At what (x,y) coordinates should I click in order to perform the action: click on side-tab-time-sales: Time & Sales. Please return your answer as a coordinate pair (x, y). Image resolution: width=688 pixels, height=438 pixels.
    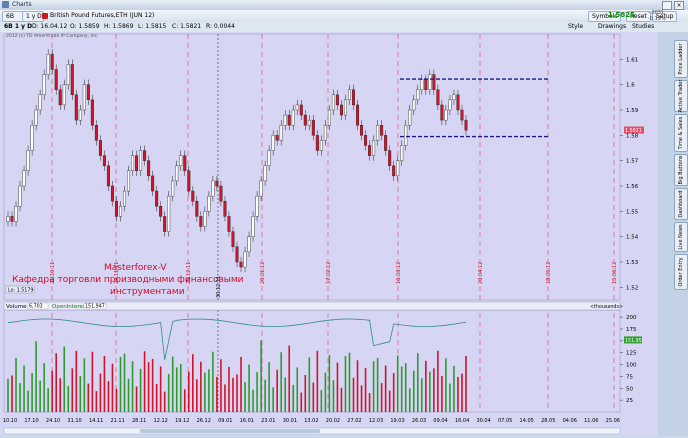
    Looking at the image, I should click on (681, 133).